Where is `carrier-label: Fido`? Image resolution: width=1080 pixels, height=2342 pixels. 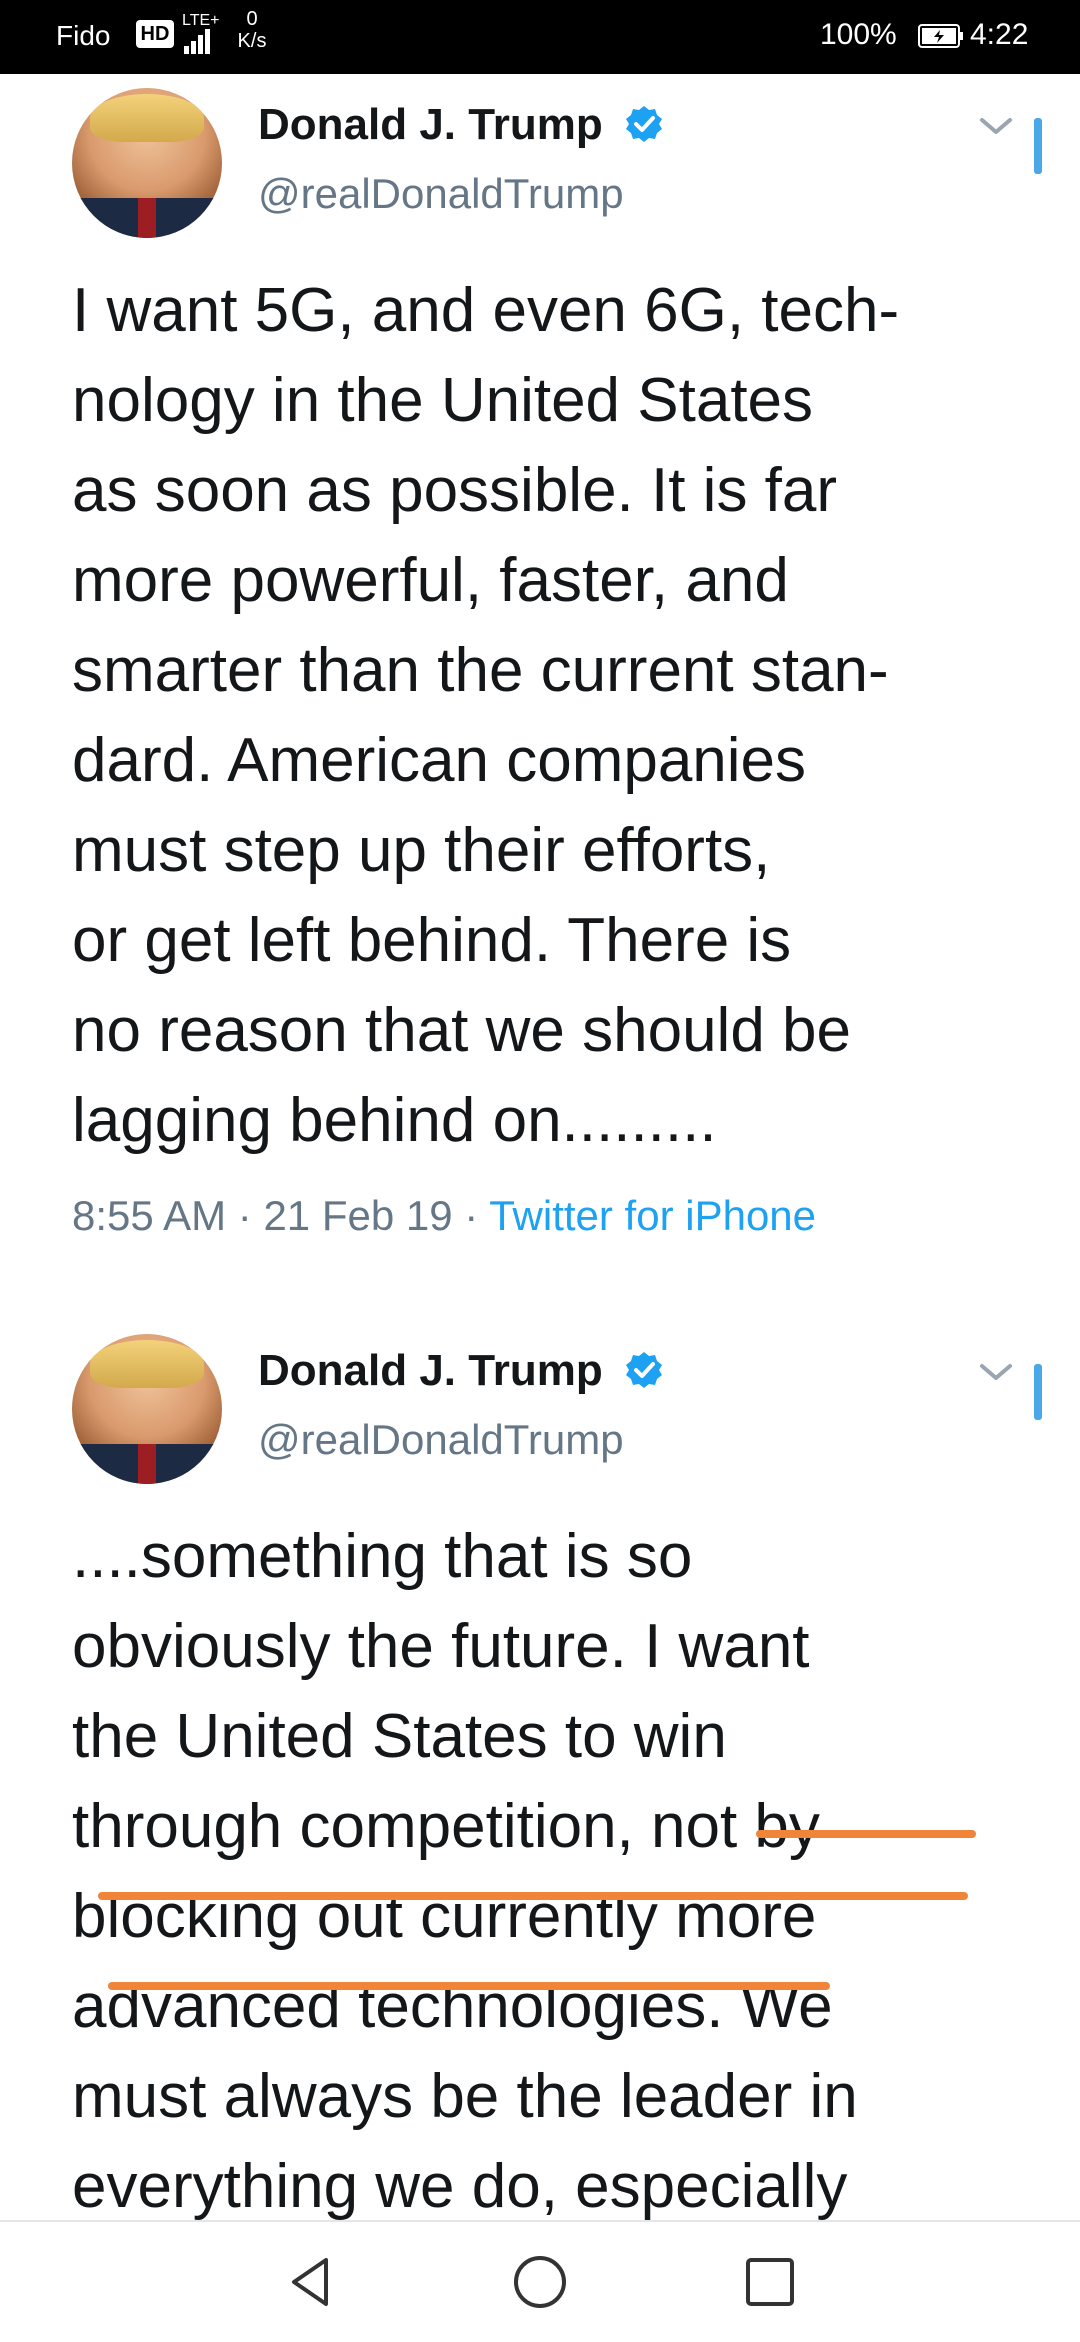 carrier-label: Fido is located at coordinates (83, 35).